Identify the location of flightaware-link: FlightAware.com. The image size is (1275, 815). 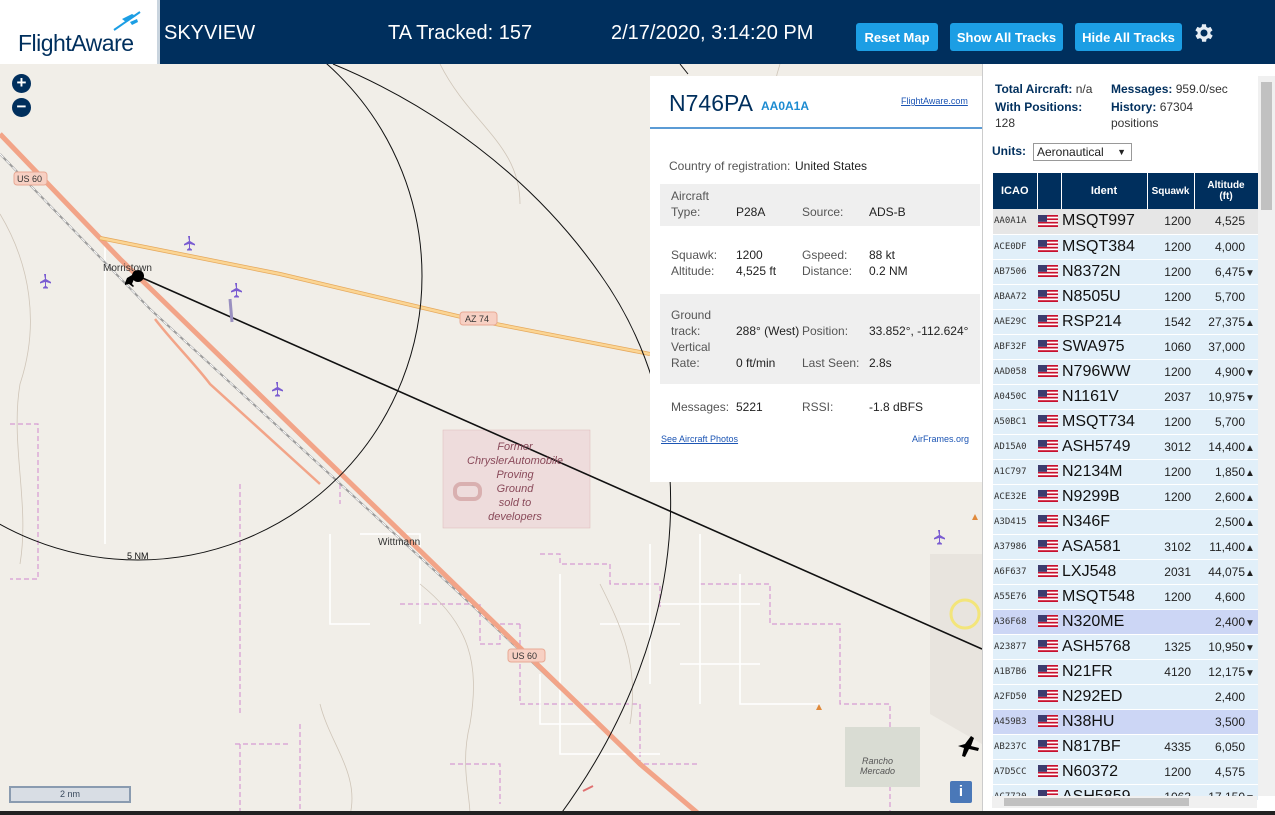
(934, 101).